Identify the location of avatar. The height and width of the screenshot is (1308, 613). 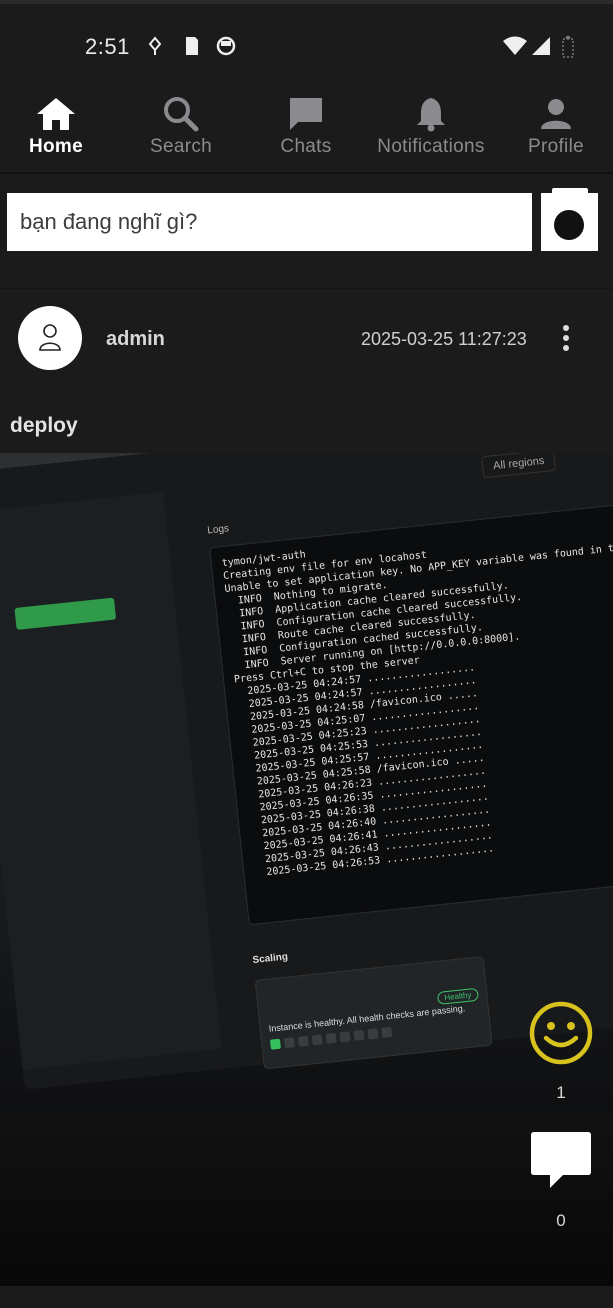
(50, 338).